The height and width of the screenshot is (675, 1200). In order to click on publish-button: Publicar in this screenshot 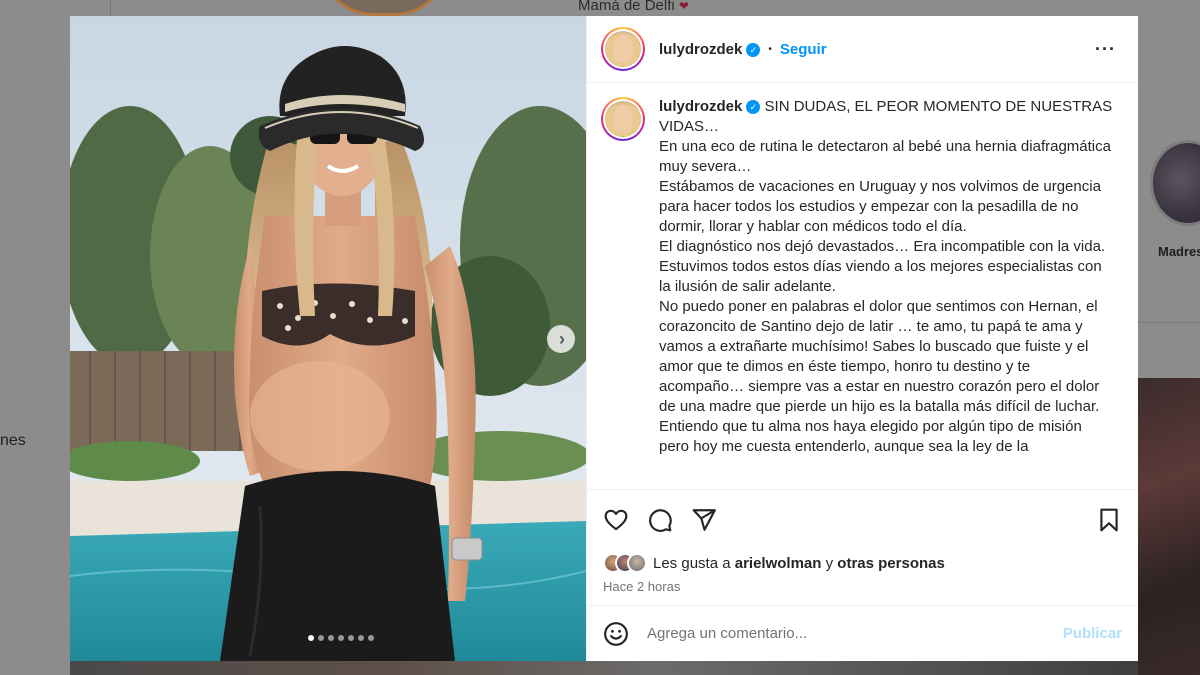, I will do `click(1092, 633)`.